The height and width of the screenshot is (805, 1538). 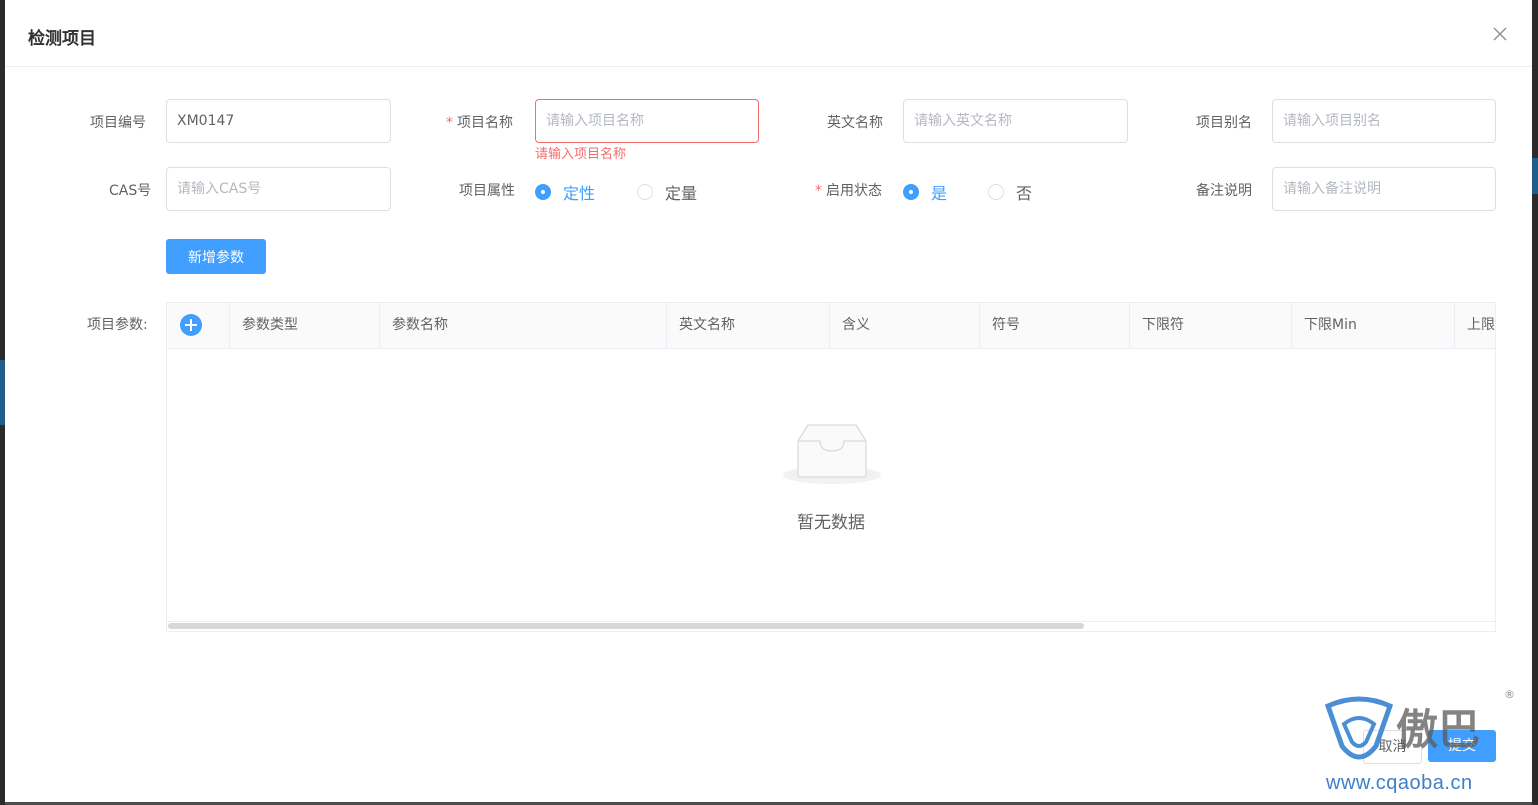 I want to click on scrollbar-thumb, so click(x=626, y=626).